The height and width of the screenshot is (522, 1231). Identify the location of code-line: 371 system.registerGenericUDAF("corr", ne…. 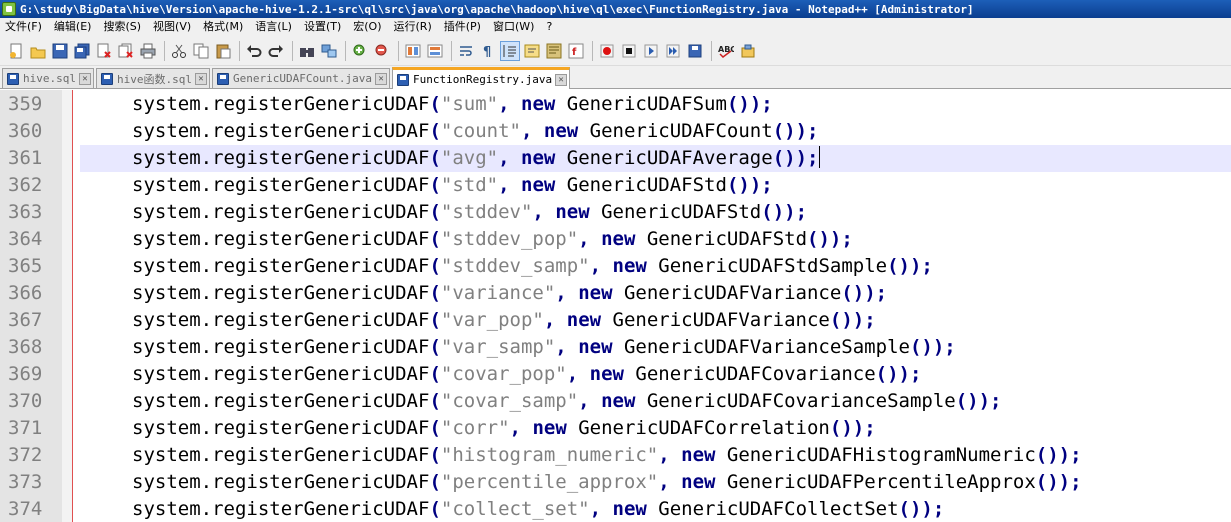
(615, 428).